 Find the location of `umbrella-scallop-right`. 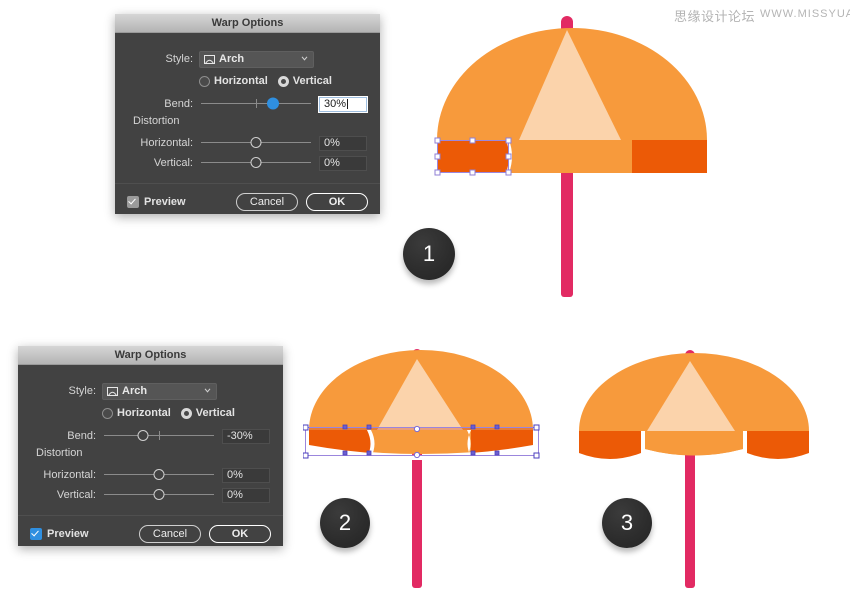

umbrella-scallop-right is located at coordinates (778, 445).